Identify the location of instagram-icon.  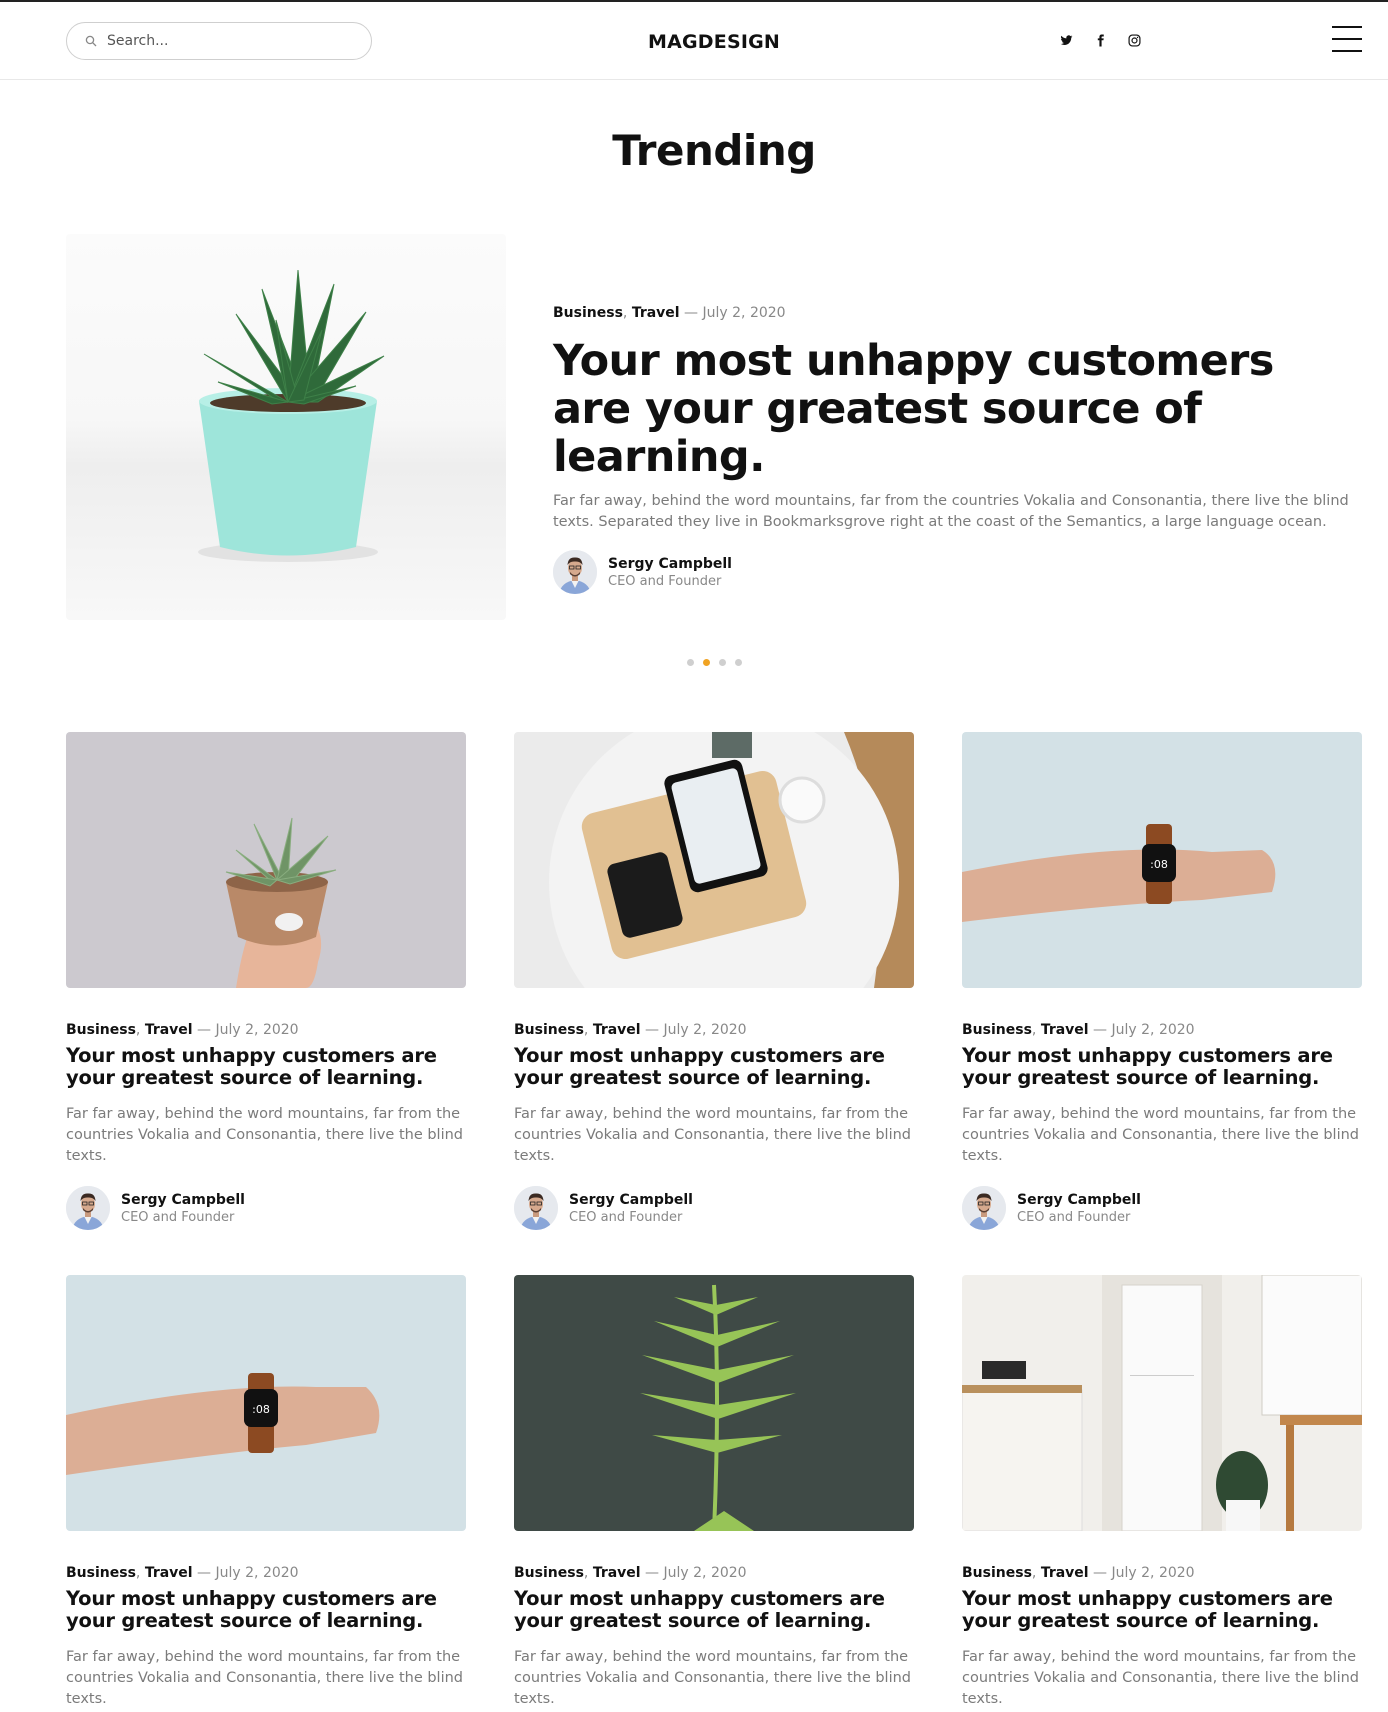
(1134, 40).